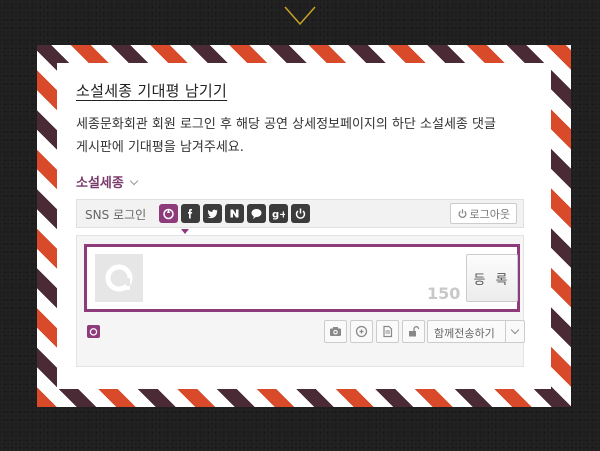  I want to click on logout-button: 로그아웃, so click(483, 213).